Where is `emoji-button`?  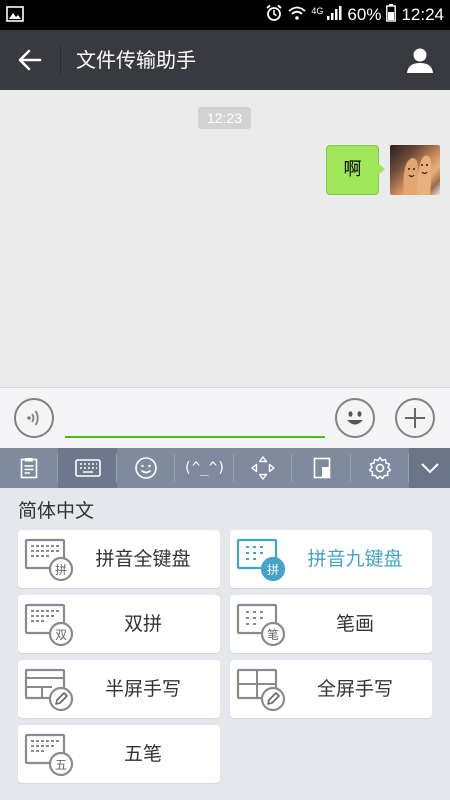
emoji-button is located at coordinates (355, 418).